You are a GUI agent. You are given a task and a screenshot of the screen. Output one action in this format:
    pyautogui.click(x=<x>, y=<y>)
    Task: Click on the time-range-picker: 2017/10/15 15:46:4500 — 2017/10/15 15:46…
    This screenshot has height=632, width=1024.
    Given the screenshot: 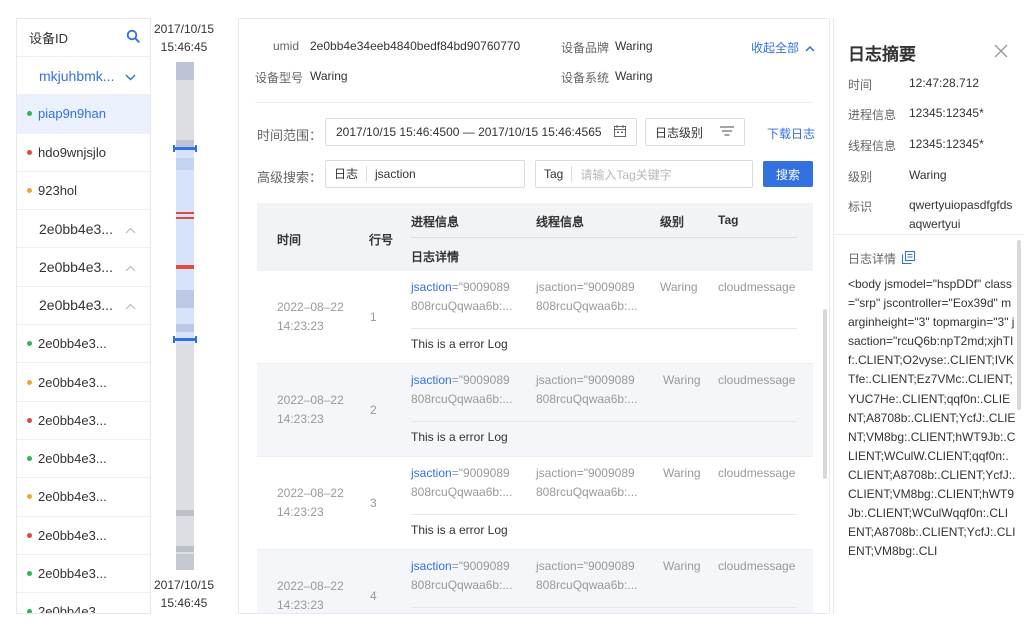 What is the action you would take?
    pyautogui.click(x=481, y=132)
    